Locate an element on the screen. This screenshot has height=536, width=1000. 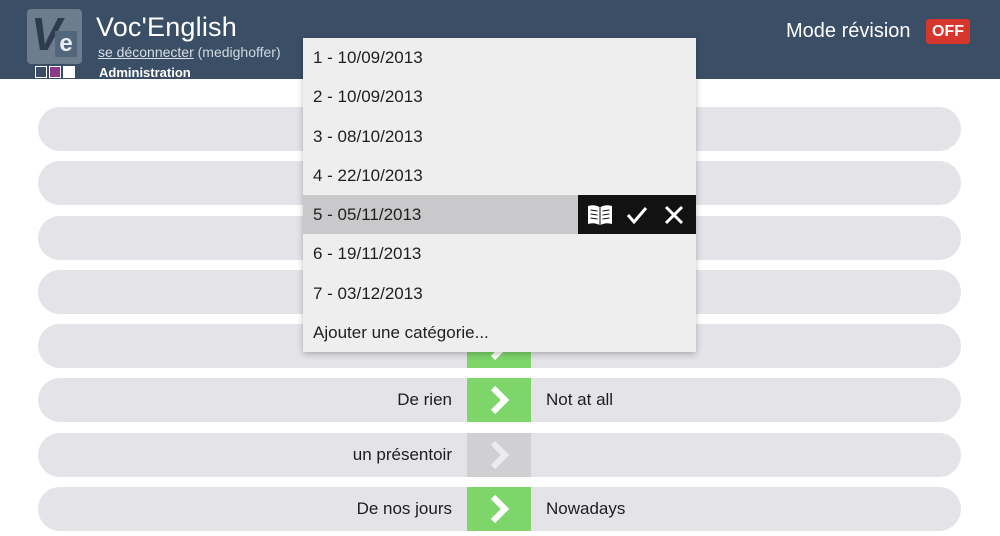
delete-button is located at coordinates (674, 215).